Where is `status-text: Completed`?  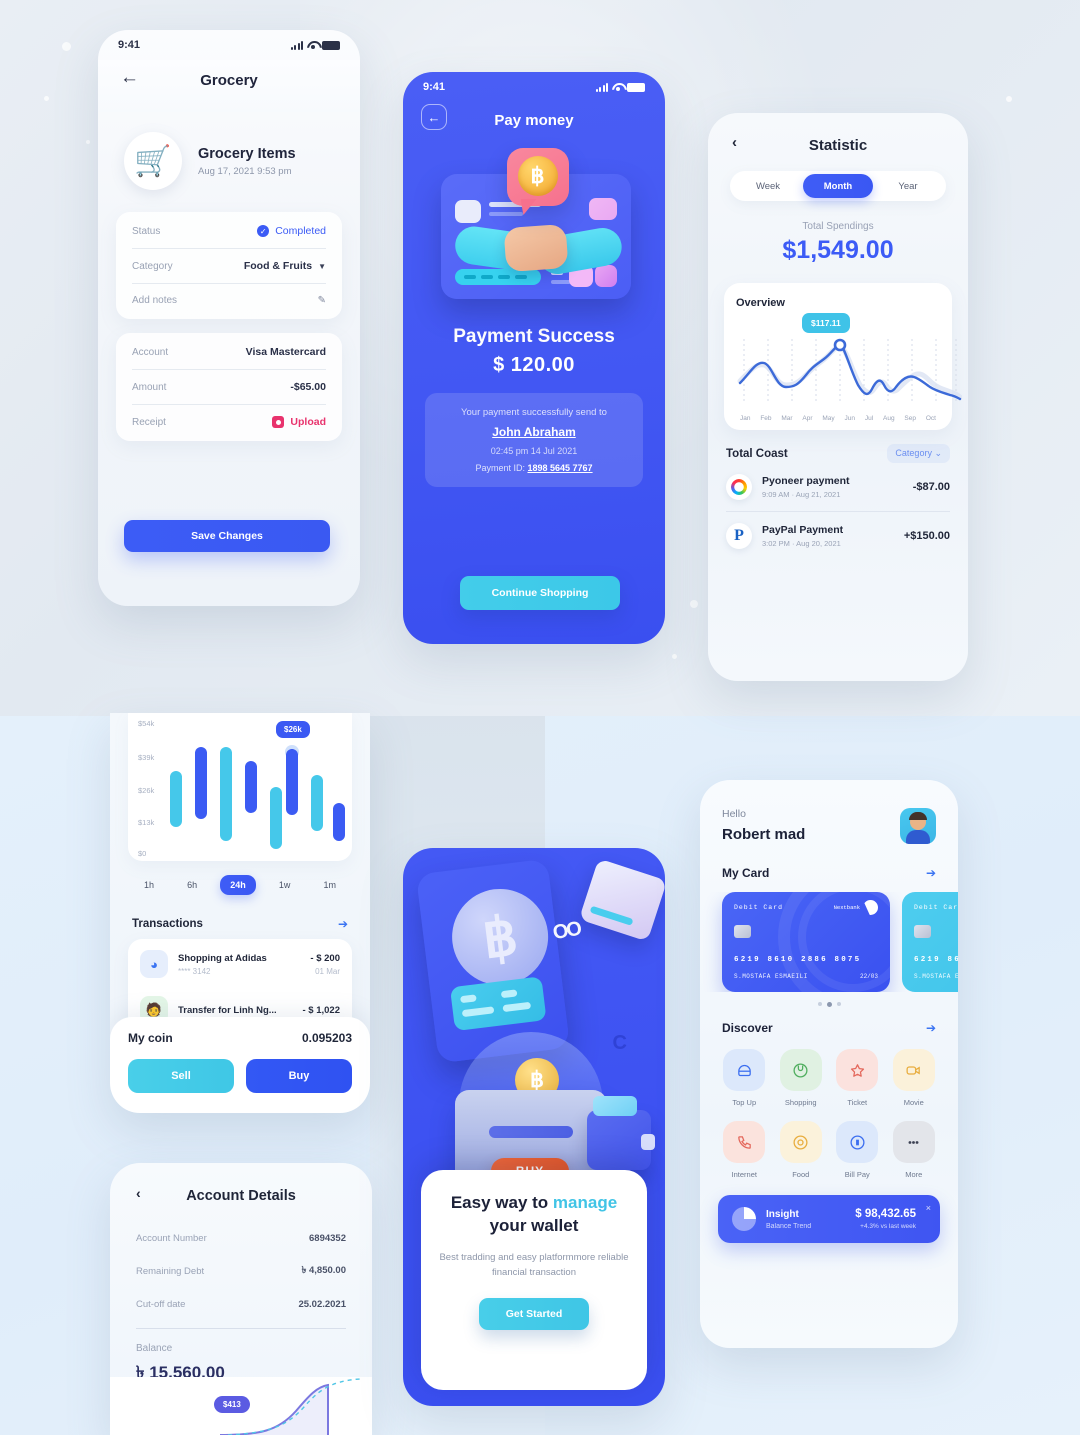
status-text: Completed is located at coordinates (300, 231).